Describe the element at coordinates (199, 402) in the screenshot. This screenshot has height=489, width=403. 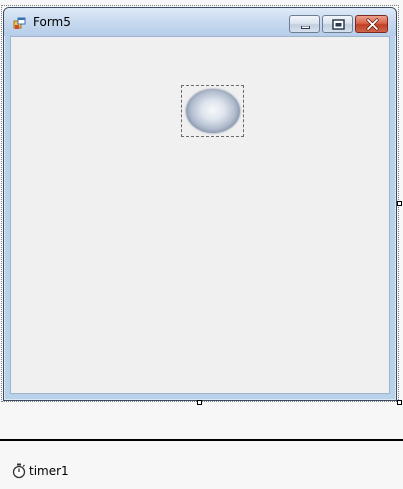
I see `resize-handle-bottom` at that location.